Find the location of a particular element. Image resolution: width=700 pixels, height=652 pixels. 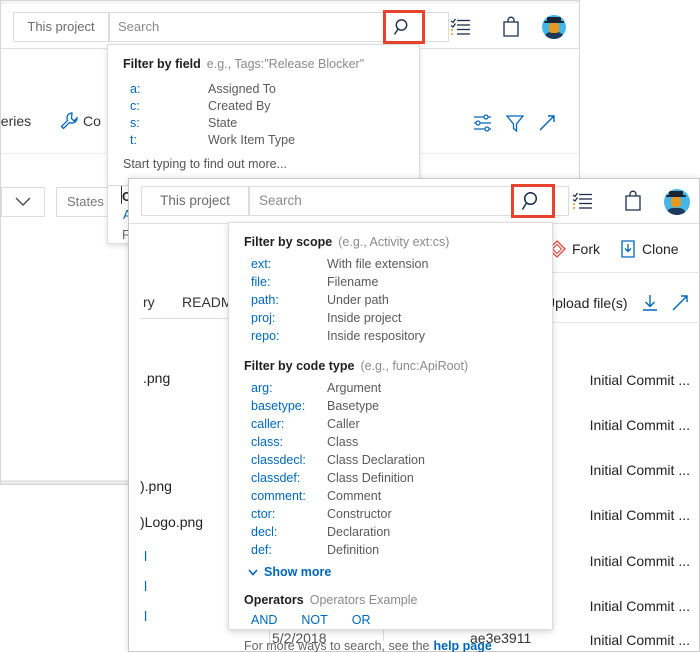

popup1-field-row-2: s: State is located at coordinates (212, 123).